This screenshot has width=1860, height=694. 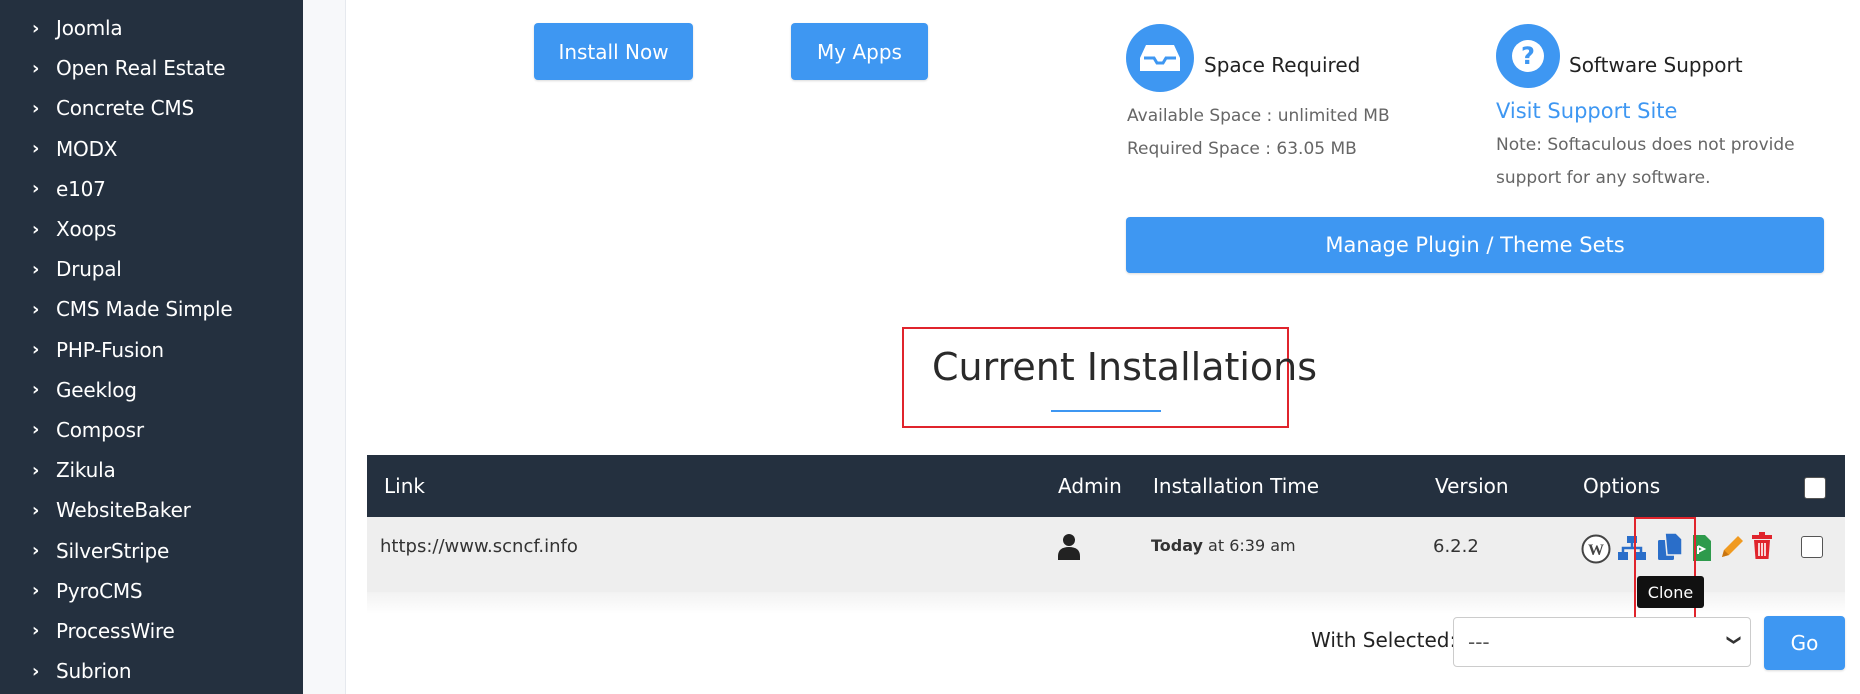 What do you see at coordinates (1249, 545) in the screenshot?
I see `time-rest: at 6:39 am` at bounding box center [1249, 545].